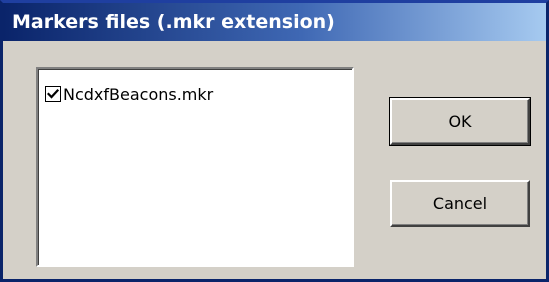 This screenshot has width=549, height=282. I want to click on checkmark-icon, so click(53, 93).